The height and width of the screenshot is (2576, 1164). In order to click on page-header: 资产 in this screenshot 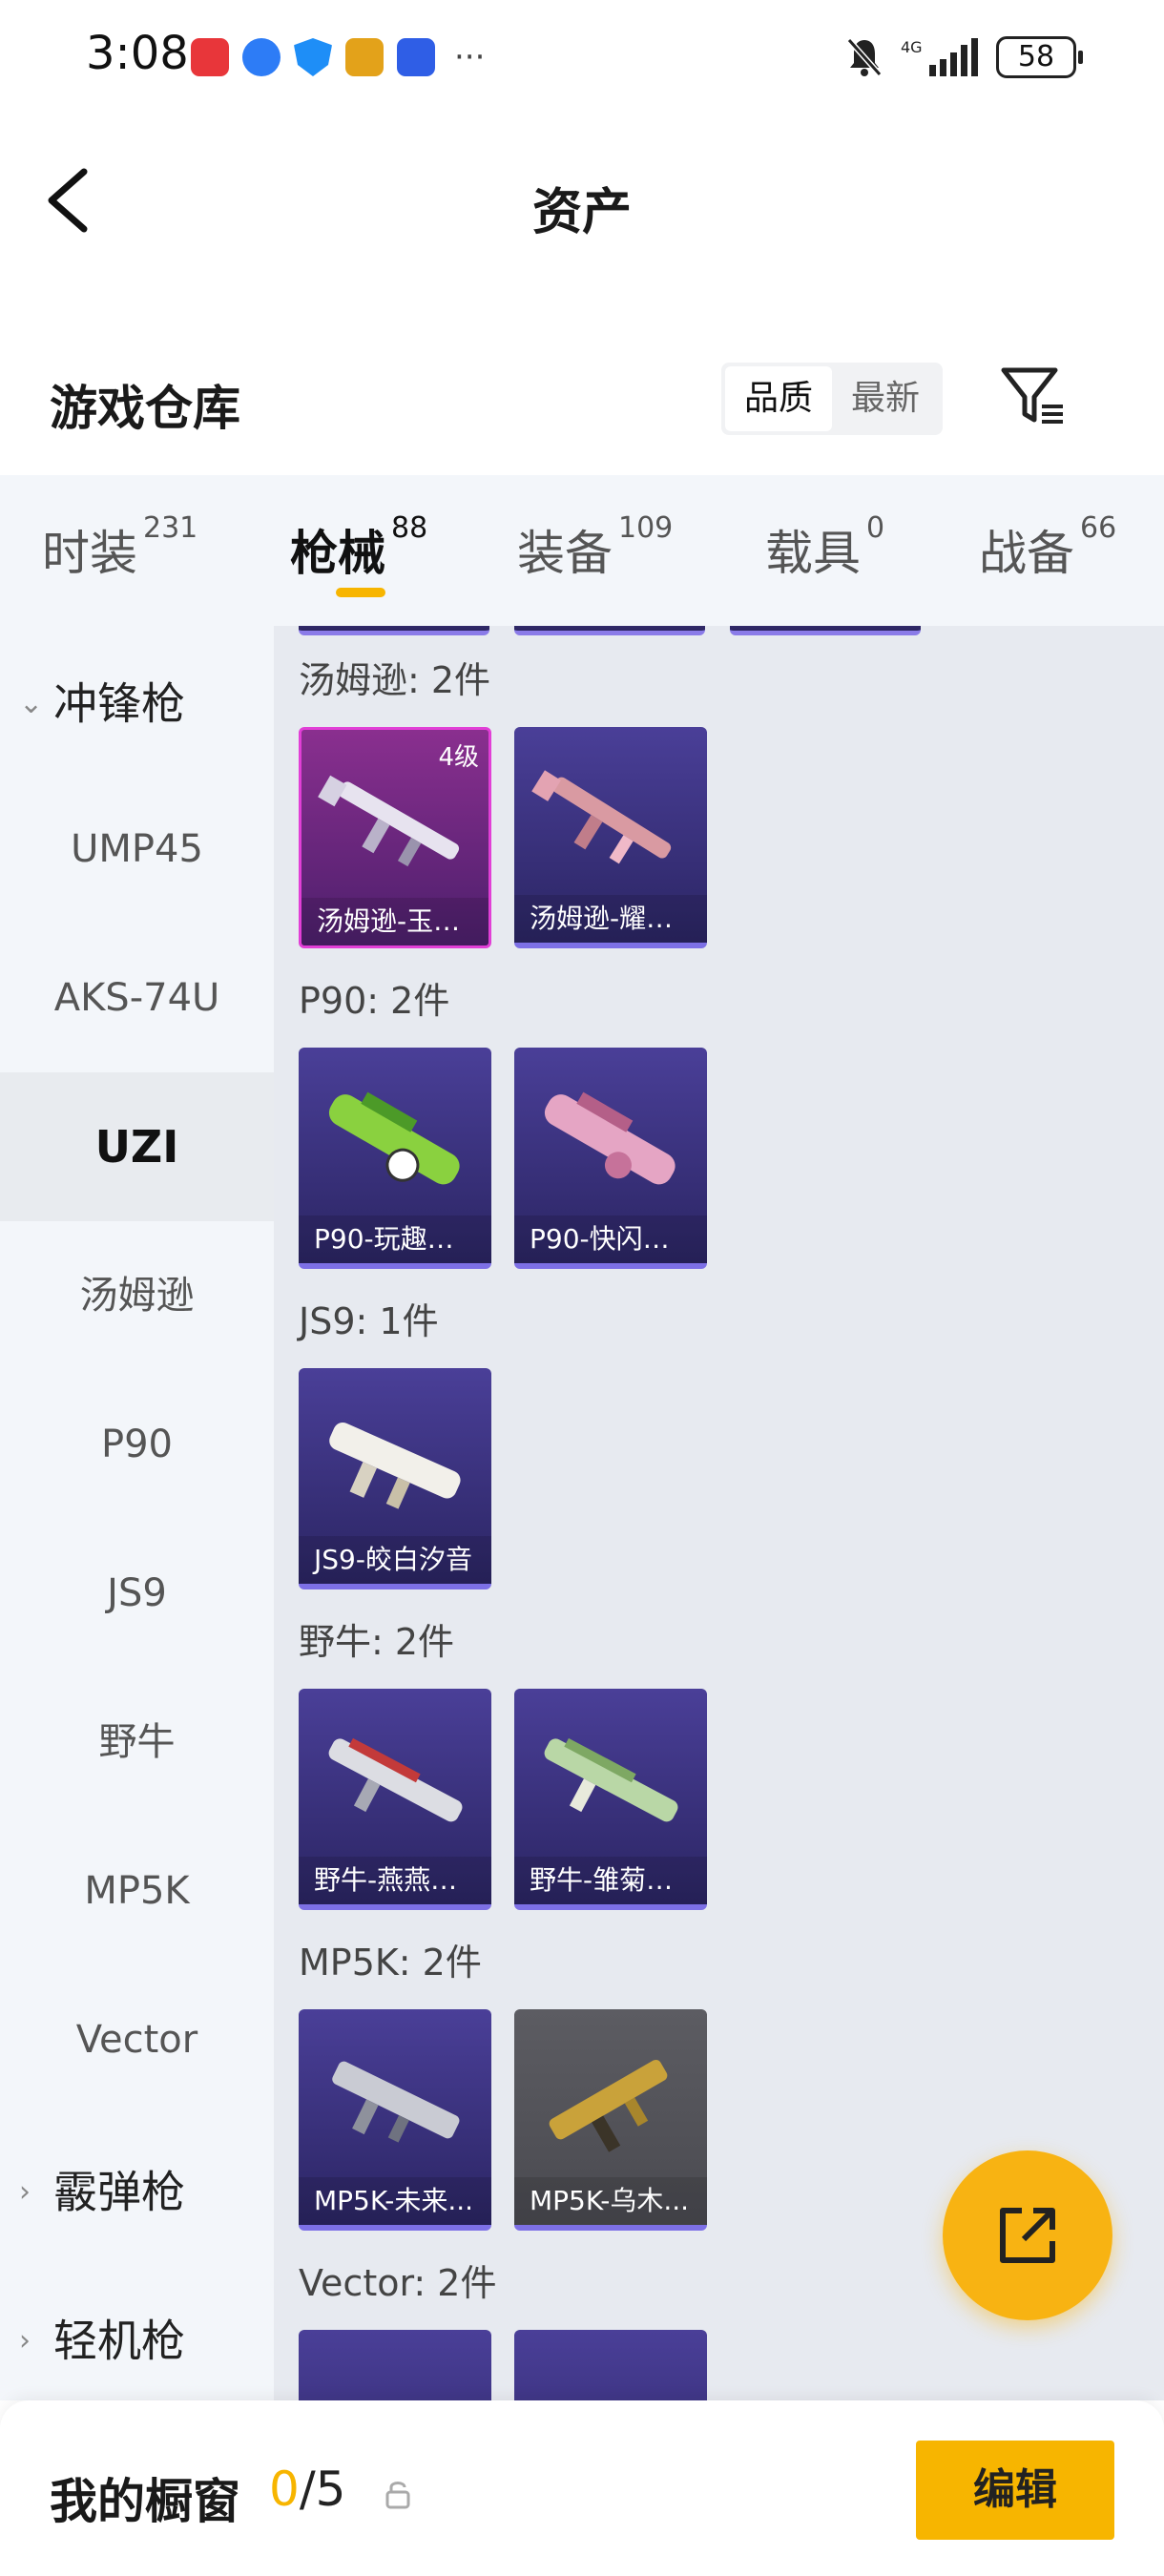, I will do `click(582, 200)`.